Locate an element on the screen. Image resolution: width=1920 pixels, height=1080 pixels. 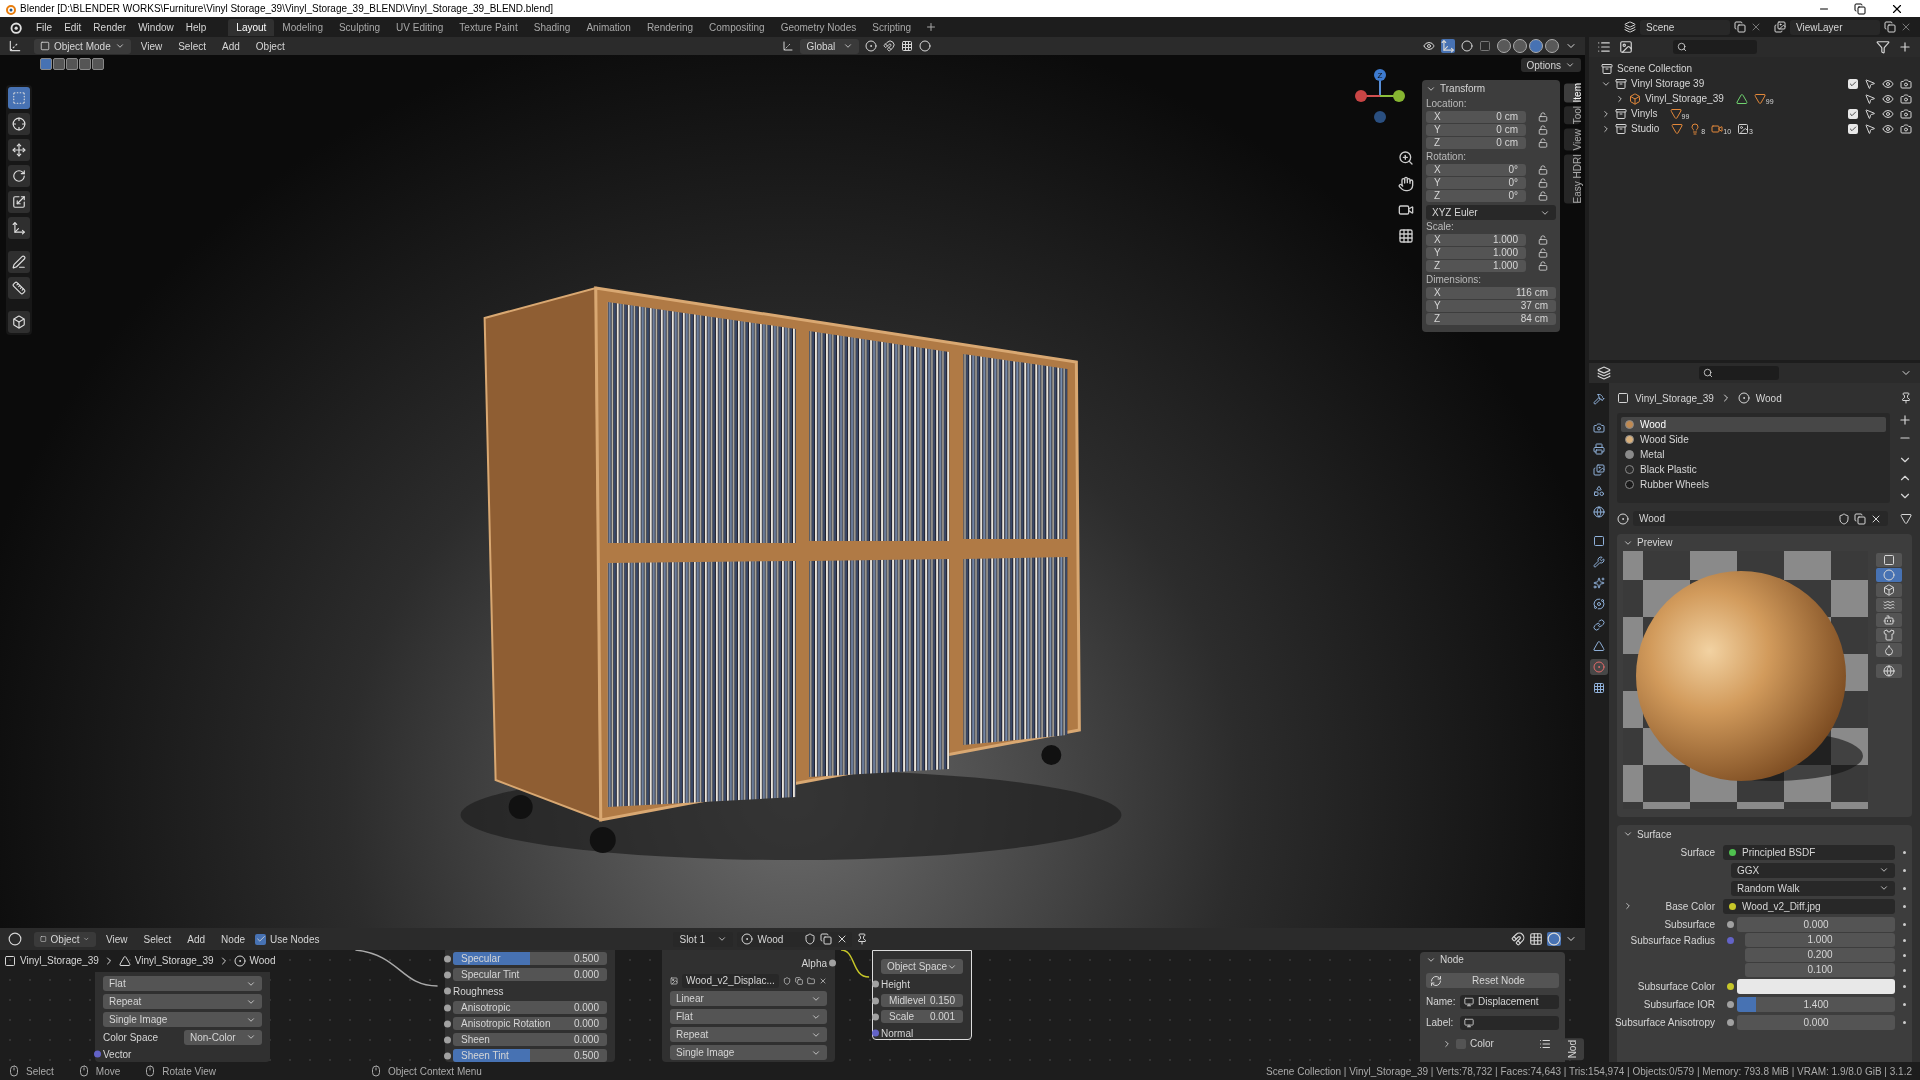
number-field: Y 37 cm is located at coordinates (1491, 306).